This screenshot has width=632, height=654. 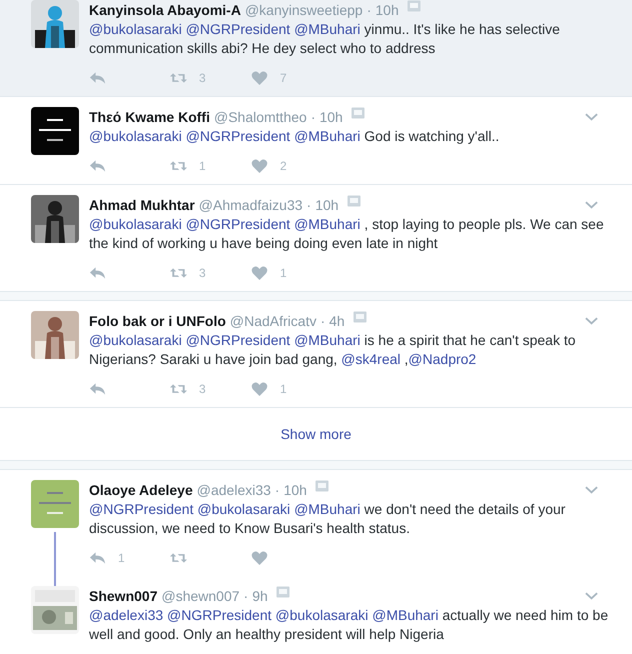 I want to click on user-name: Folo bak or i UNFolo, so click(x=157, y=321).